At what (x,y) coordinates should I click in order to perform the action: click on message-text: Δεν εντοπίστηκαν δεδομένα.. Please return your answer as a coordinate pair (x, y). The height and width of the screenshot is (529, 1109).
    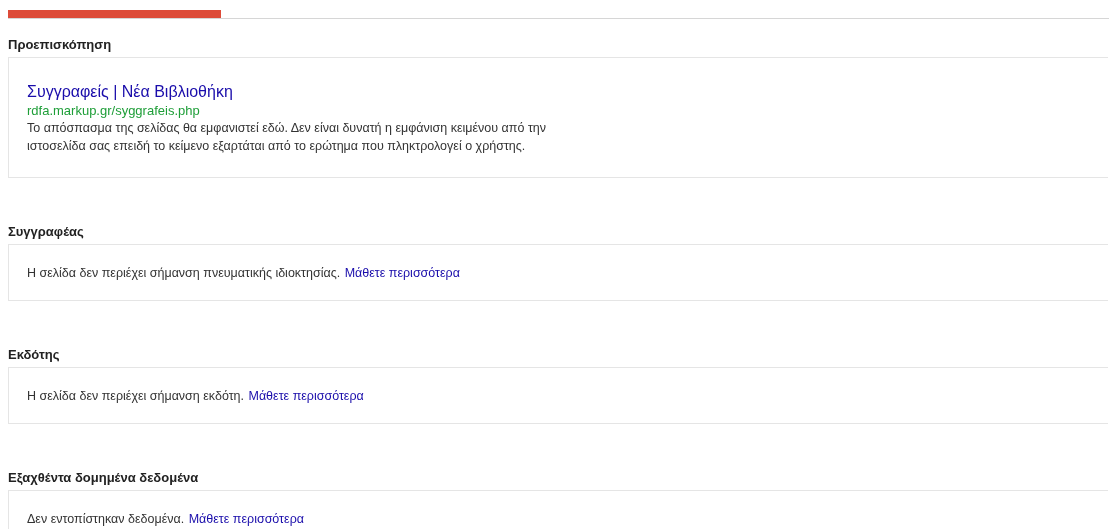
    Looking at the image, I should click on (106, 519).